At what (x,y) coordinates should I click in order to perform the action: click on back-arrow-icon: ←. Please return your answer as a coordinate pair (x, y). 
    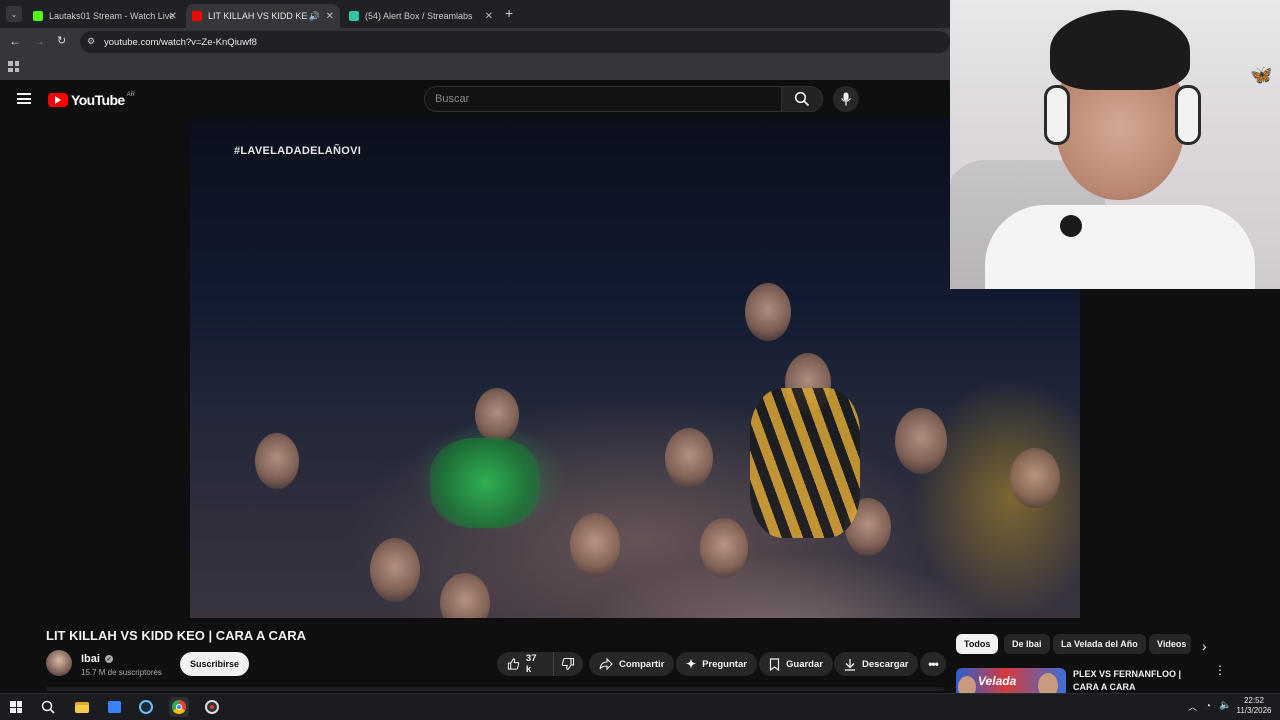
    Looking at the image, I should click on (15, 41).